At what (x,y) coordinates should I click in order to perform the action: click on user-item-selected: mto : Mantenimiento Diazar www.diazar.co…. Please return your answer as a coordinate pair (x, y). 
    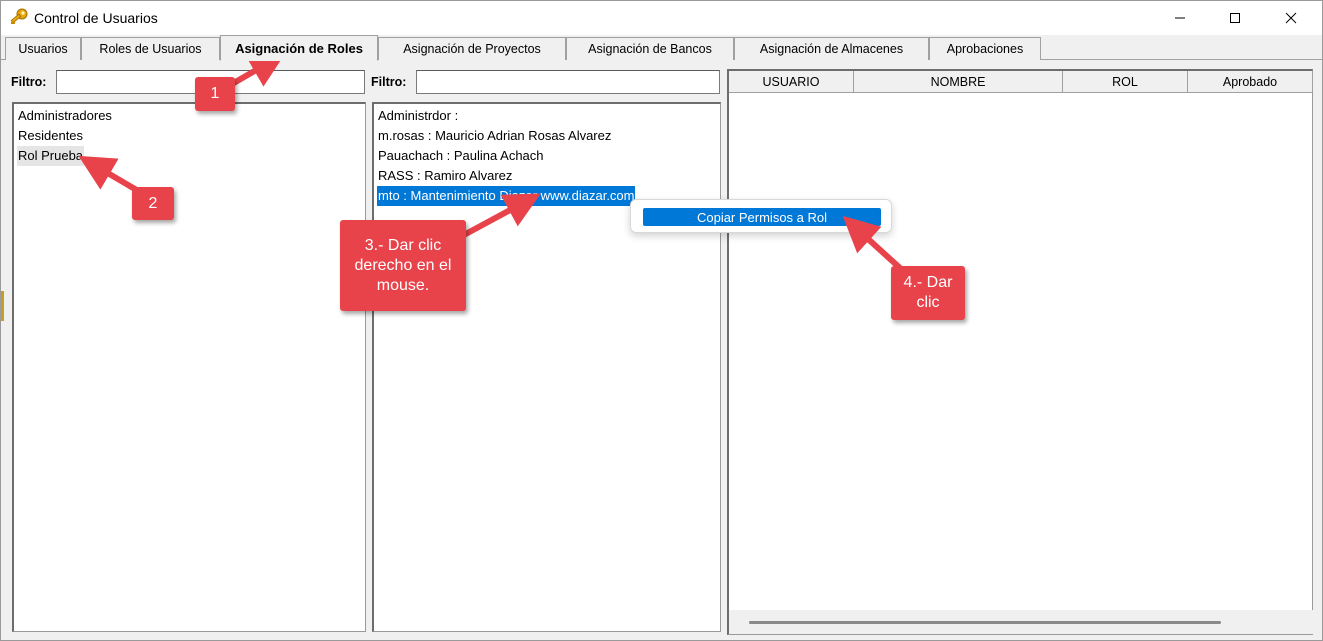
    Looking at the image, I should click on (506, 196).